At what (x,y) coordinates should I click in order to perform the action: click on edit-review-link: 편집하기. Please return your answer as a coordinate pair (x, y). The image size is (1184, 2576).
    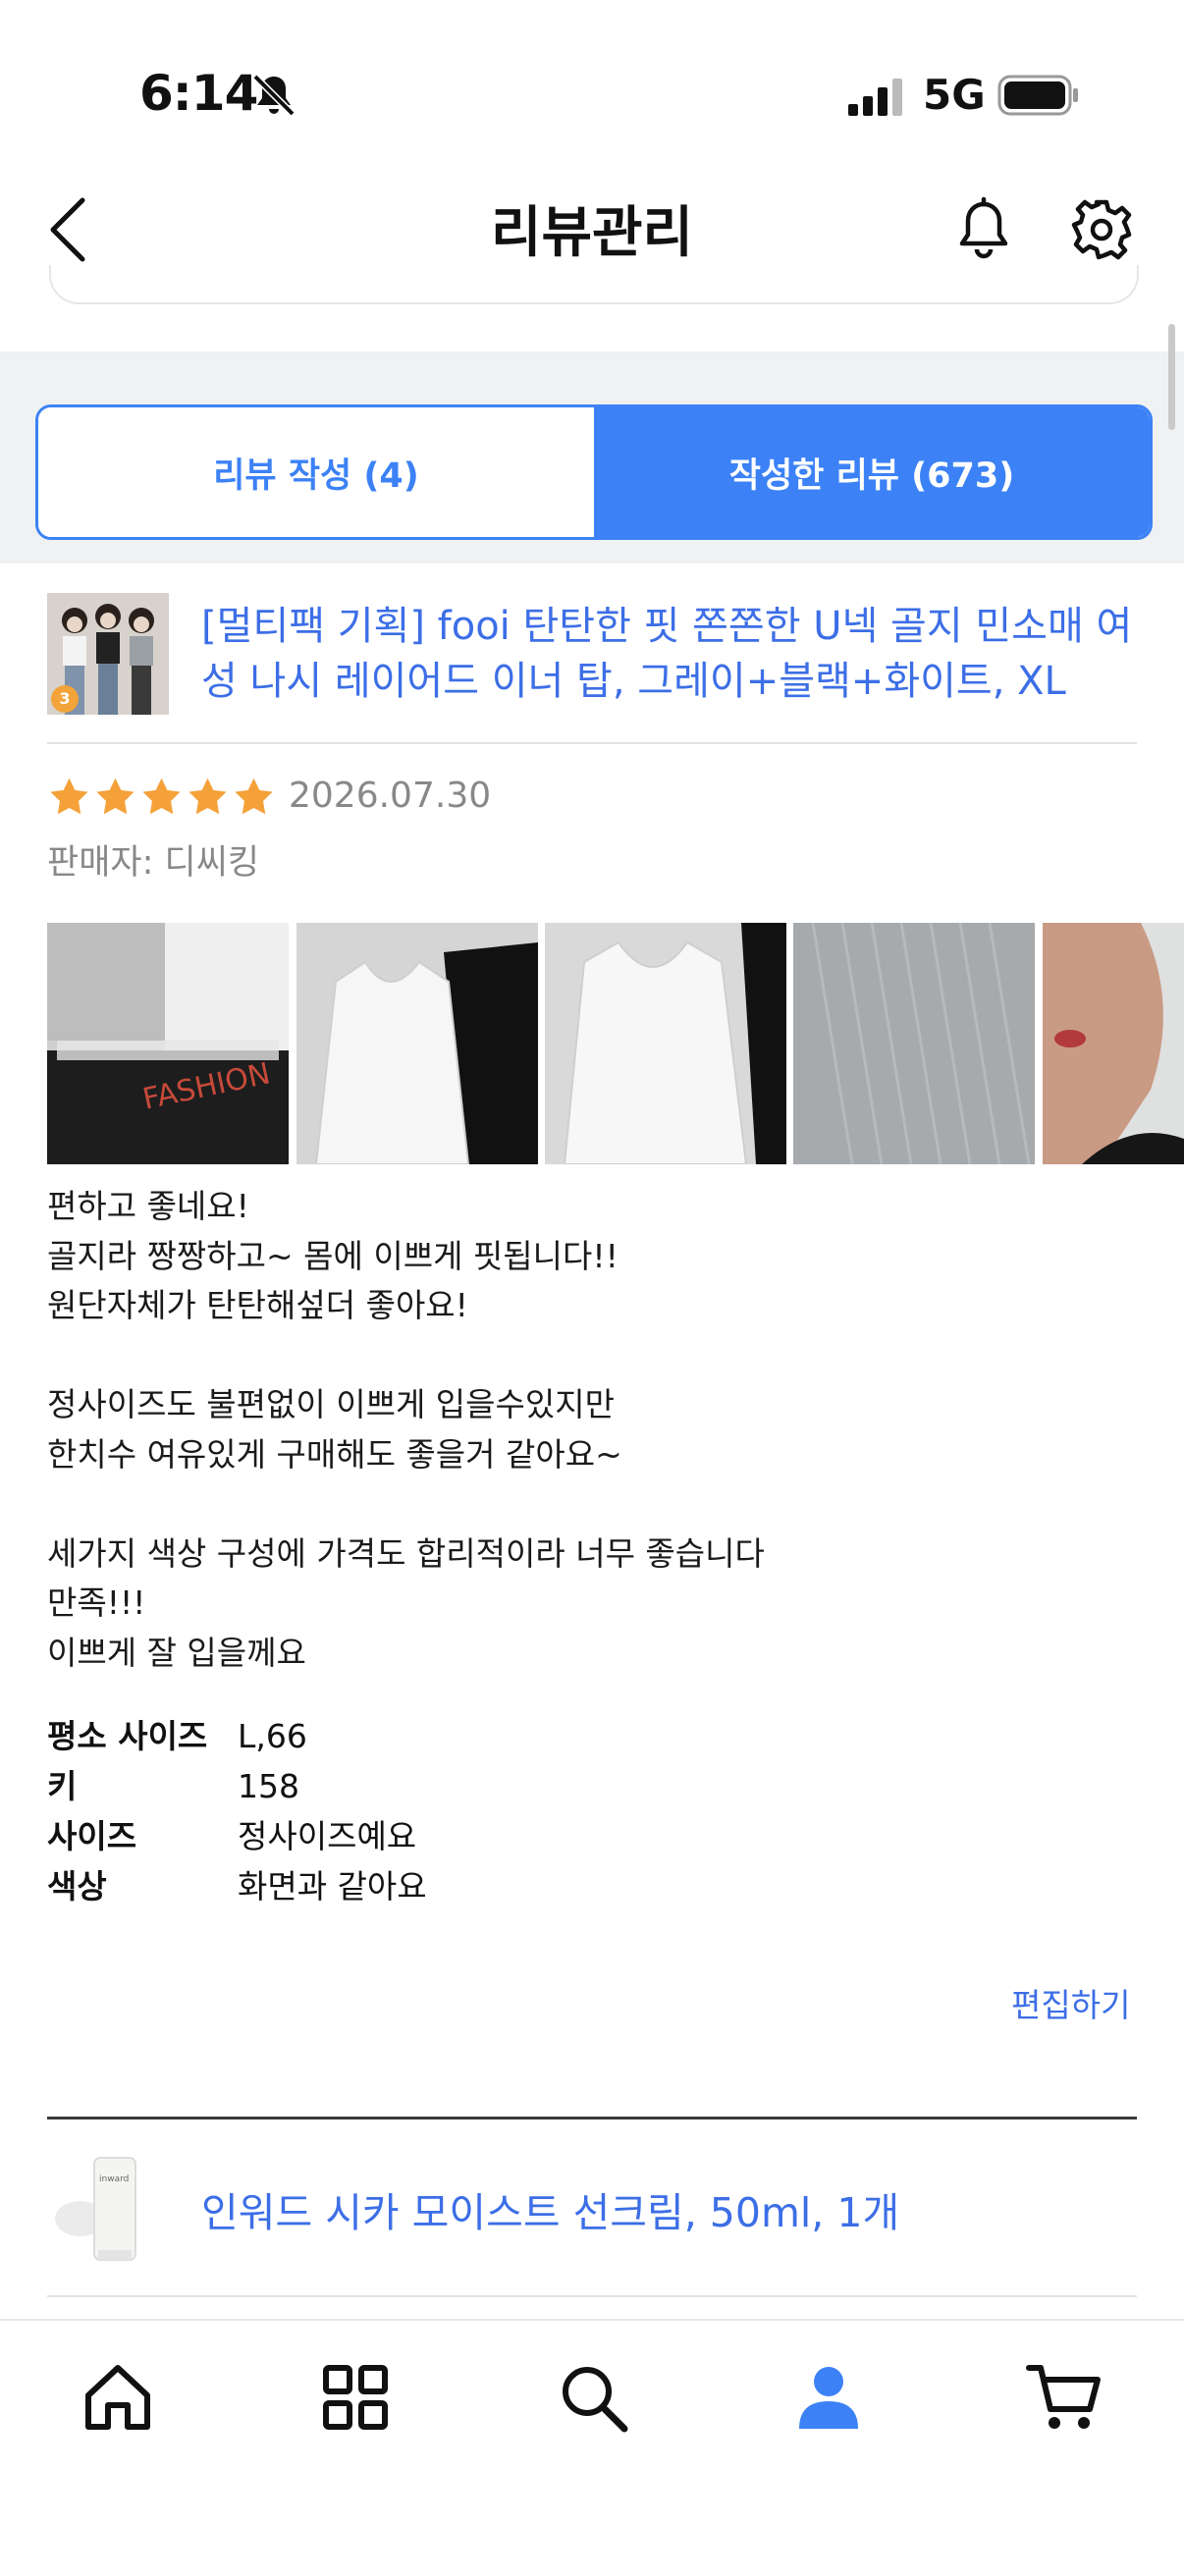
    Looking at the image, I should click on (1070, 2002).